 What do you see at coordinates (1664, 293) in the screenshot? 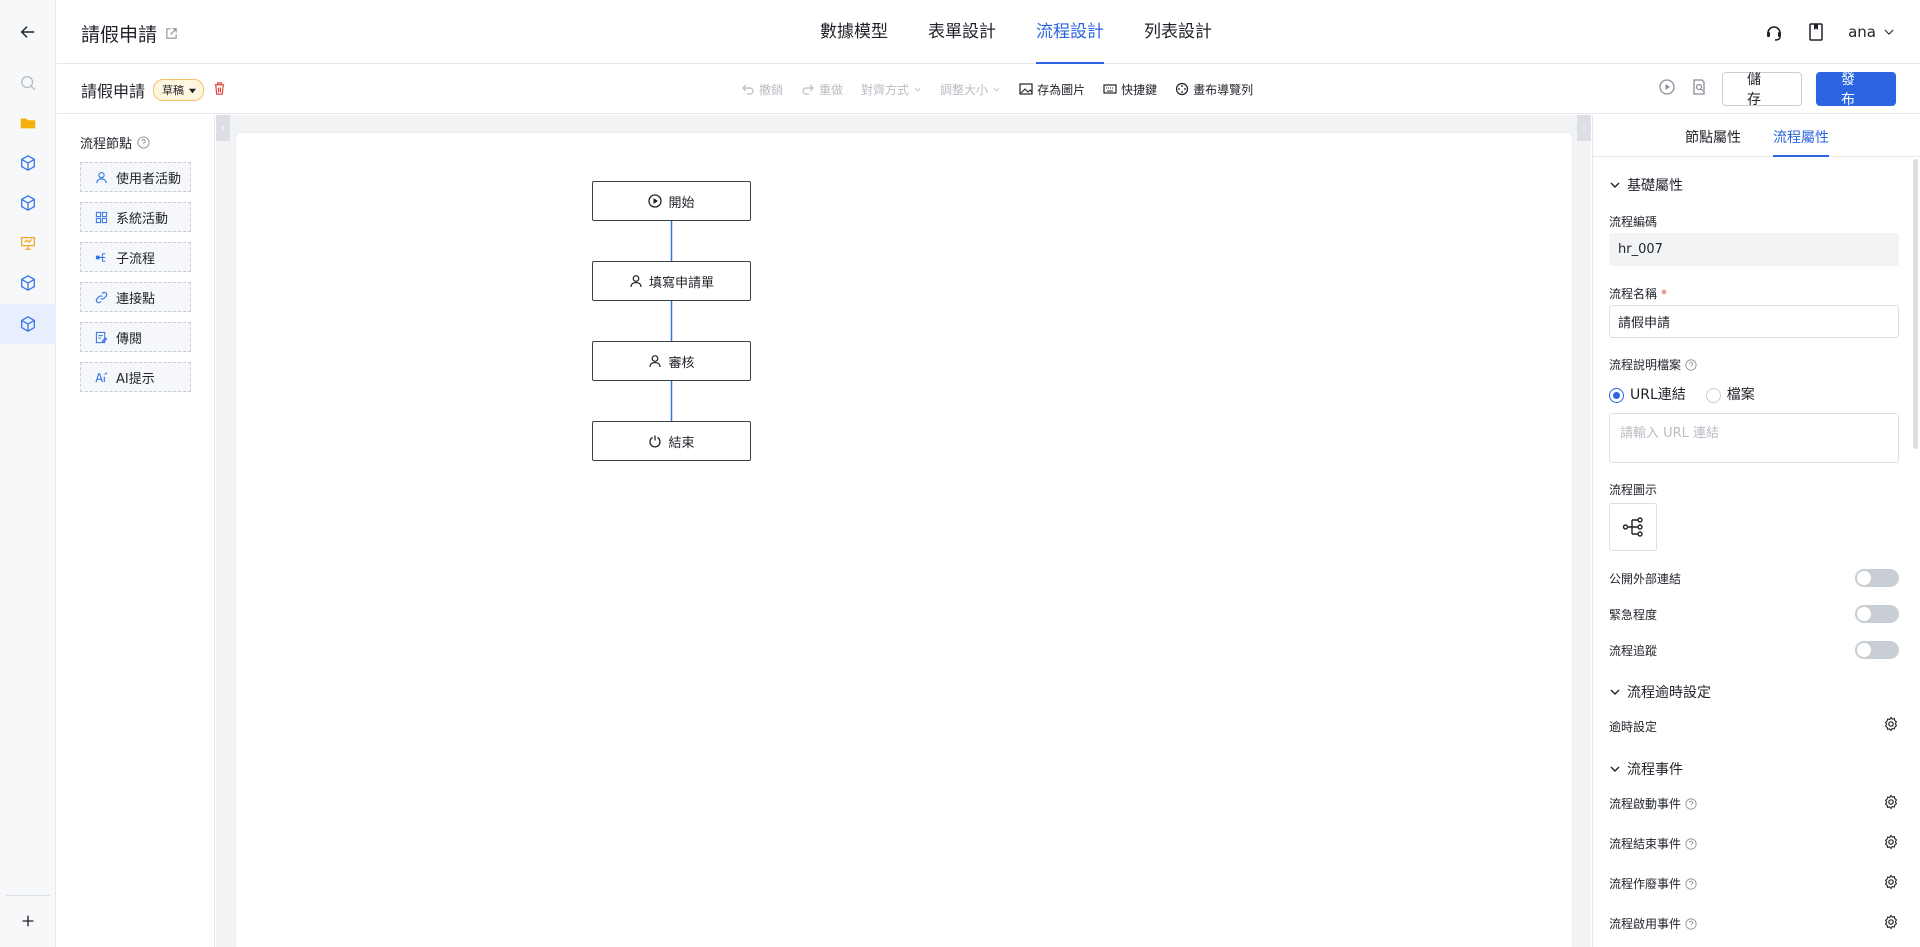
I see `required-mark: *` at bounding box center [1664, 293].